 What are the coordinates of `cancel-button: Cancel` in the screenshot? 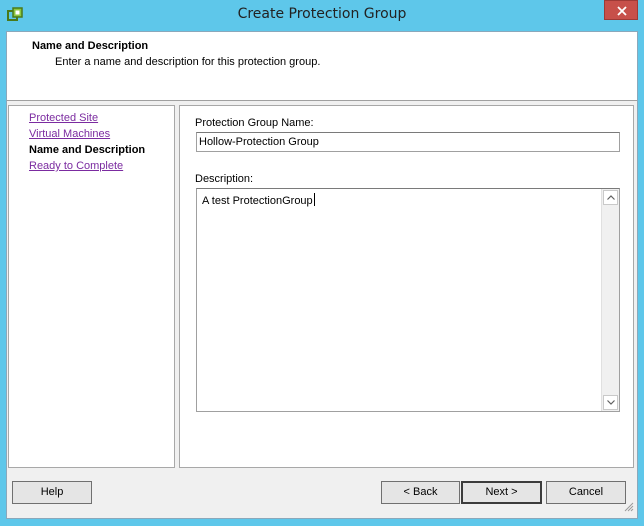 It's located at (586, 492).